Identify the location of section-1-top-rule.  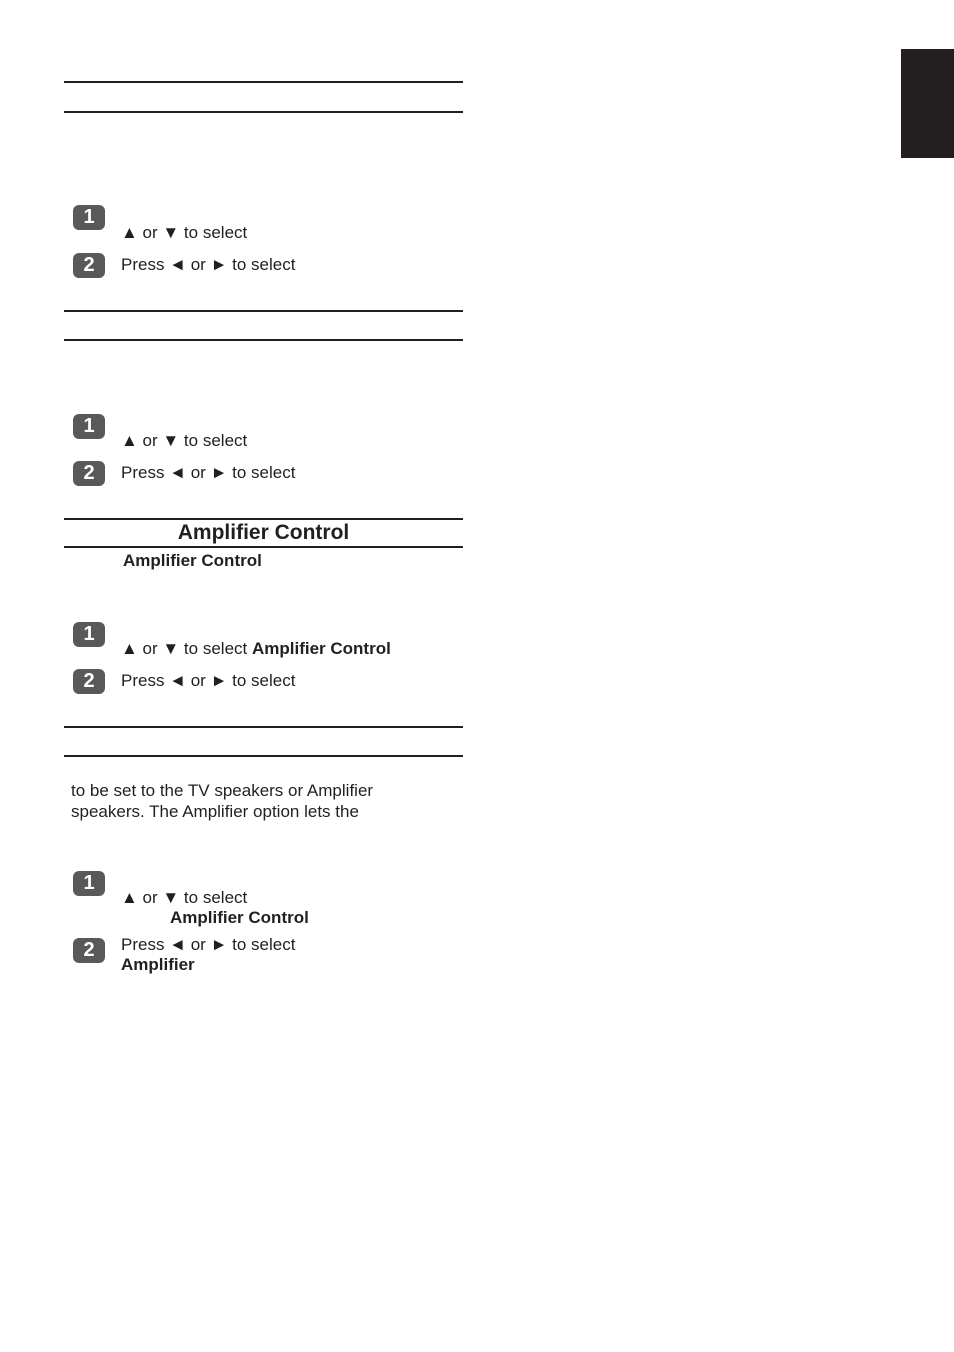
(263, 82).